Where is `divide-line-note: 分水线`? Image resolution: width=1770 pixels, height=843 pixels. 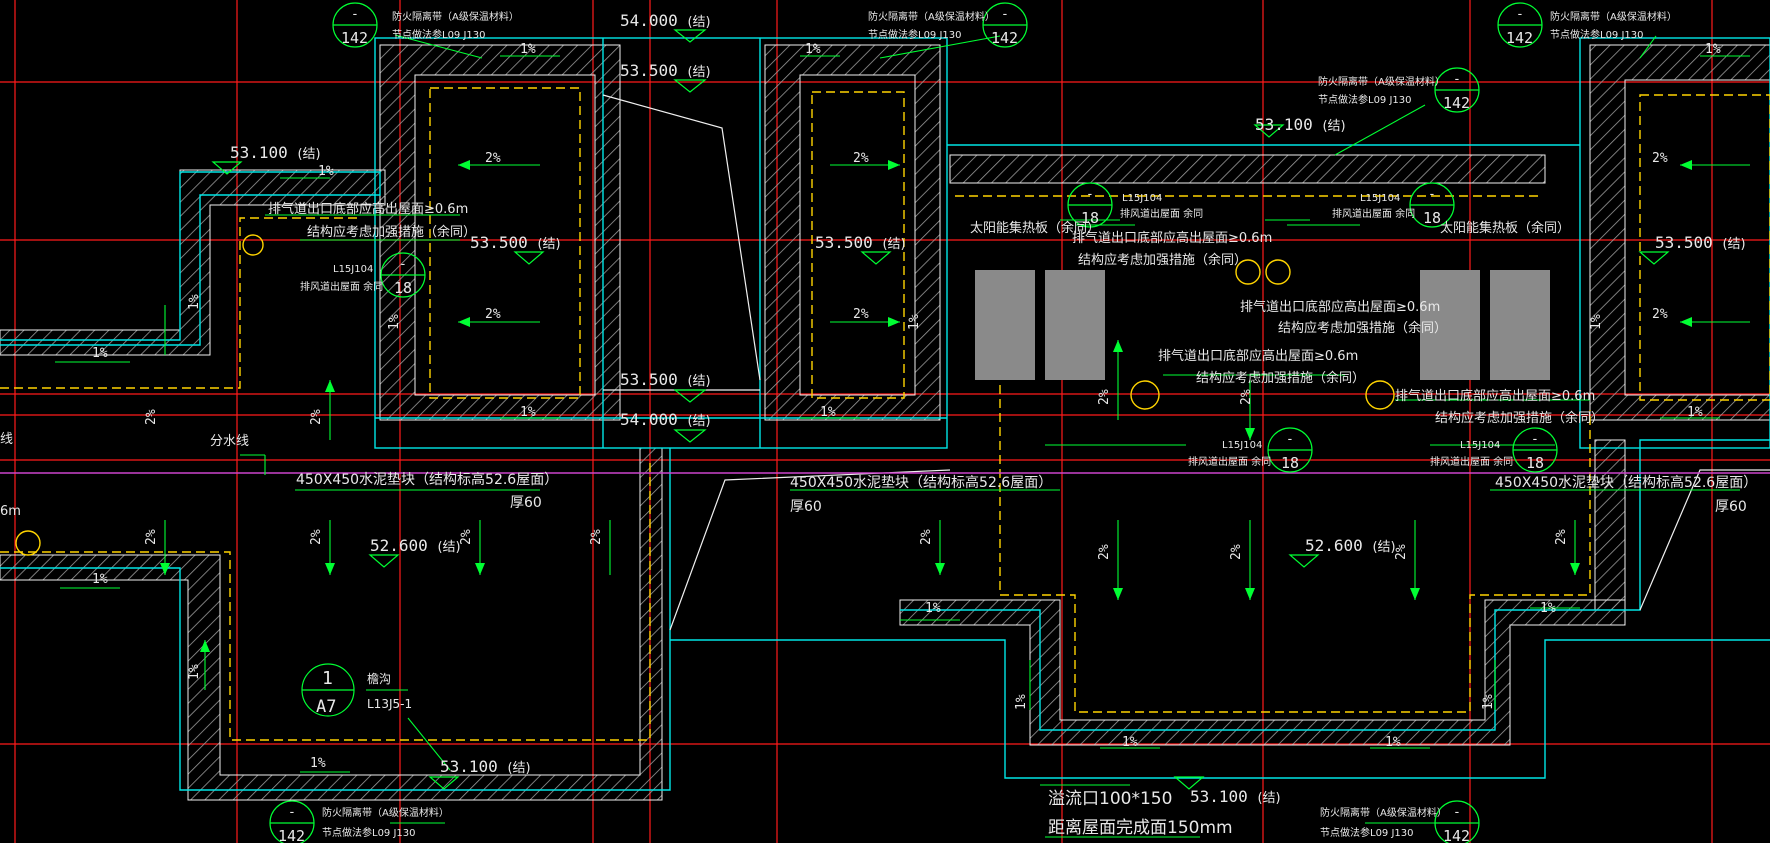
divide-line-note: 分水线 is located at coordinates (229, 441).